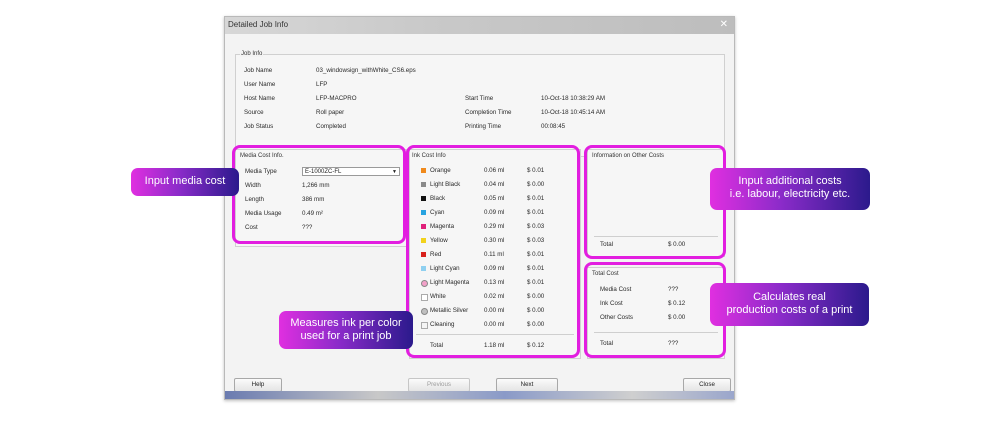  I want to click on user-name-label: User Name, so click(260, 84).